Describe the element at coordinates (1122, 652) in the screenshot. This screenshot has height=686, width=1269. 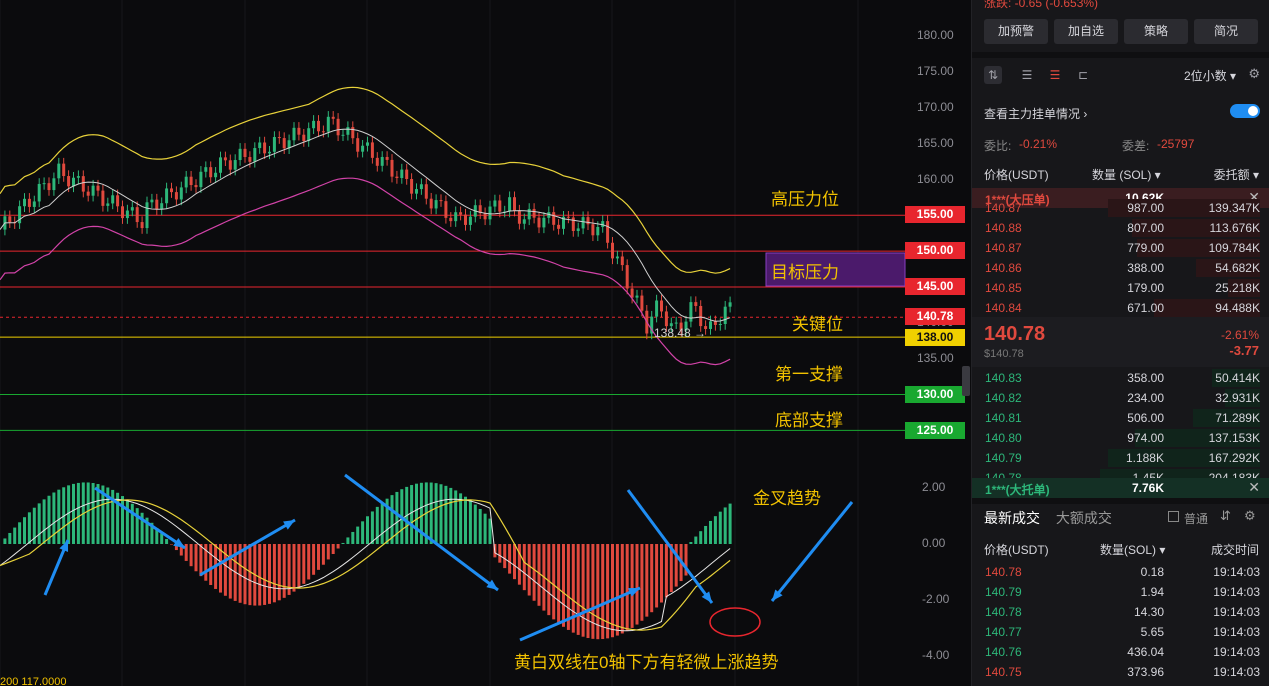
I see `trade-row: 140.76 436.04 19:14:03` at that location.